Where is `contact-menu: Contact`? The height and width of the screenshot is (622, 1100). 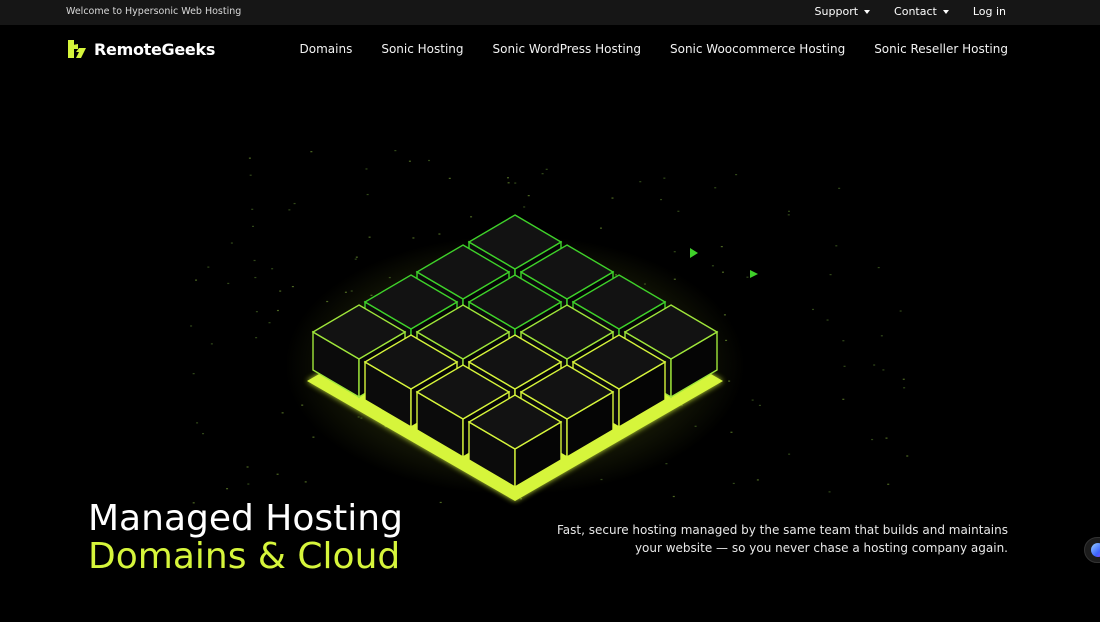 contact-menu: Contact is located at coordinates (921, 11).